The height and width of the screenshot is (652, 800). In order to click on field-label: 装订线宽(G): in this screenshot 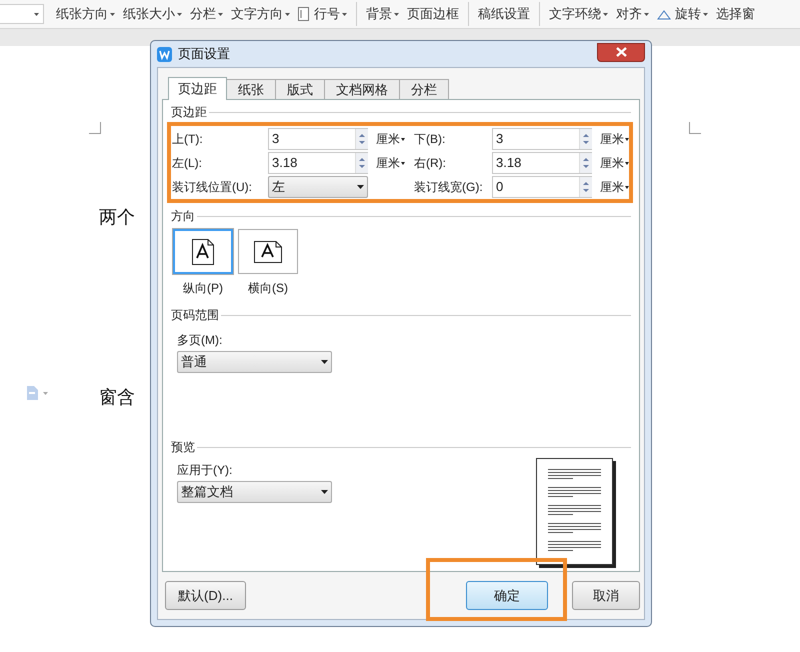, I will do `click(449, 187)`.